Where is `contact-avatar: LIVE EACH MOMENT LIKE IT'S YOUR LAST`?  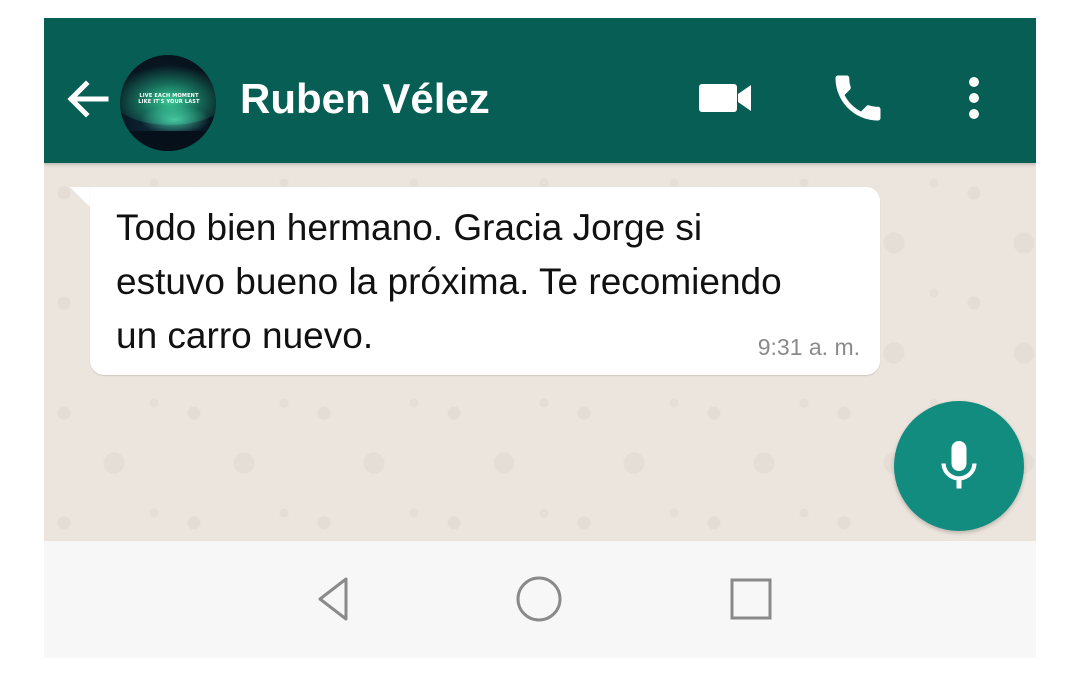
contact-avatar: LIVE EACH MOMENT LIKE IT'S YOUR LAST is located at coordinates (168, 103).